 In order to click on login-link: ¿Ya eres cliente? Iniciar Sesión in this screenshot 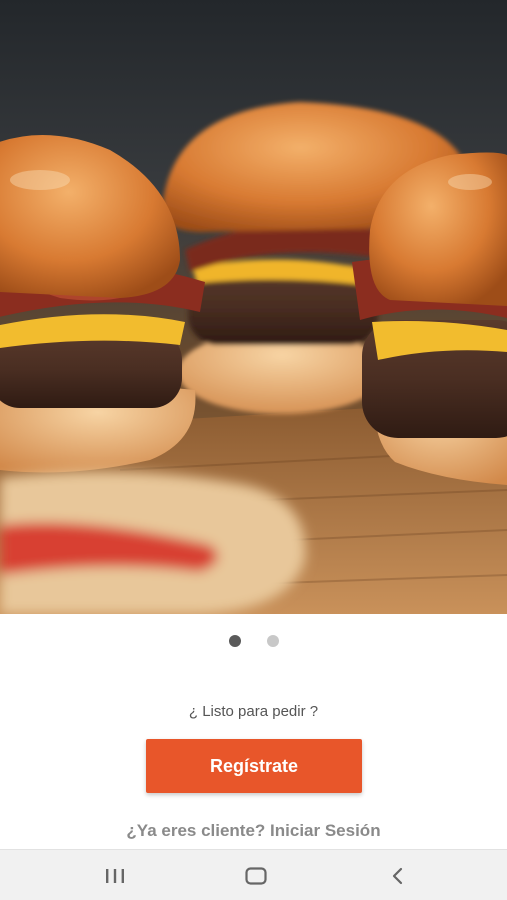, I will do `click(253, 831)`.